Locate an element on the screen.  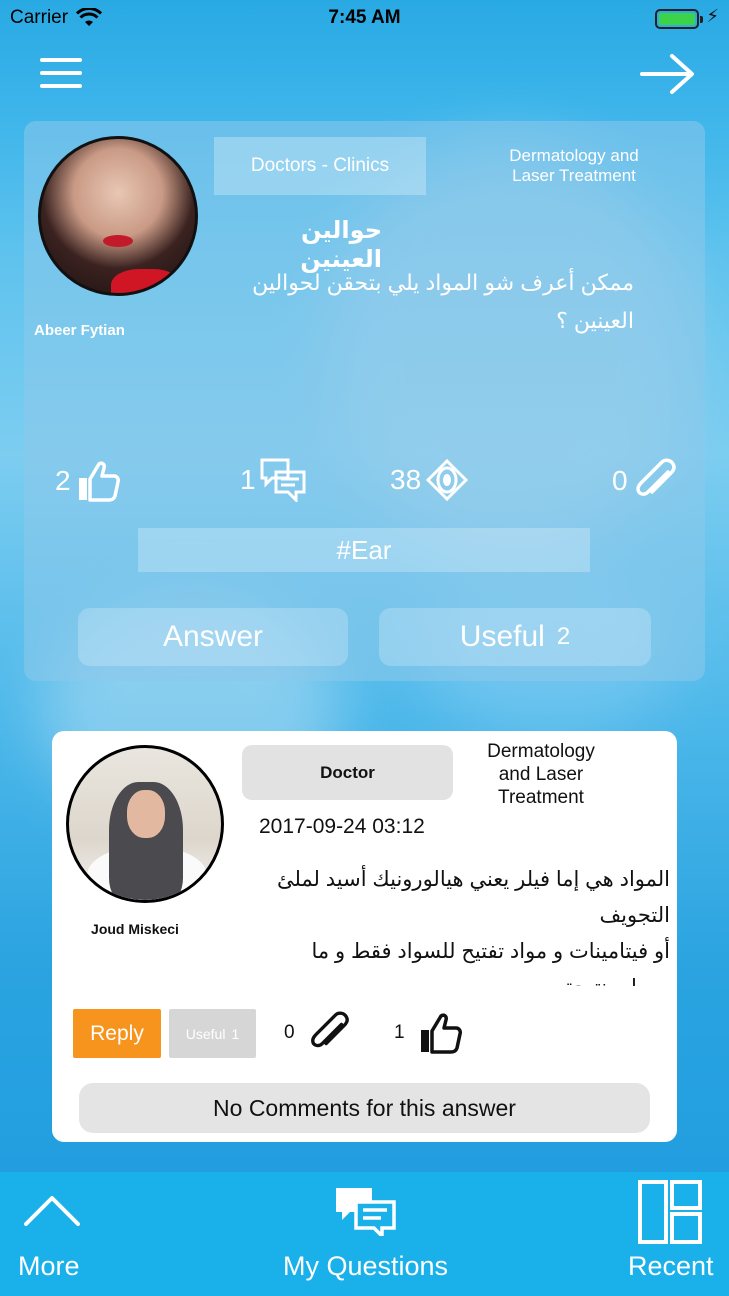
views-stat: 38 is located at coordinates (429, 480).